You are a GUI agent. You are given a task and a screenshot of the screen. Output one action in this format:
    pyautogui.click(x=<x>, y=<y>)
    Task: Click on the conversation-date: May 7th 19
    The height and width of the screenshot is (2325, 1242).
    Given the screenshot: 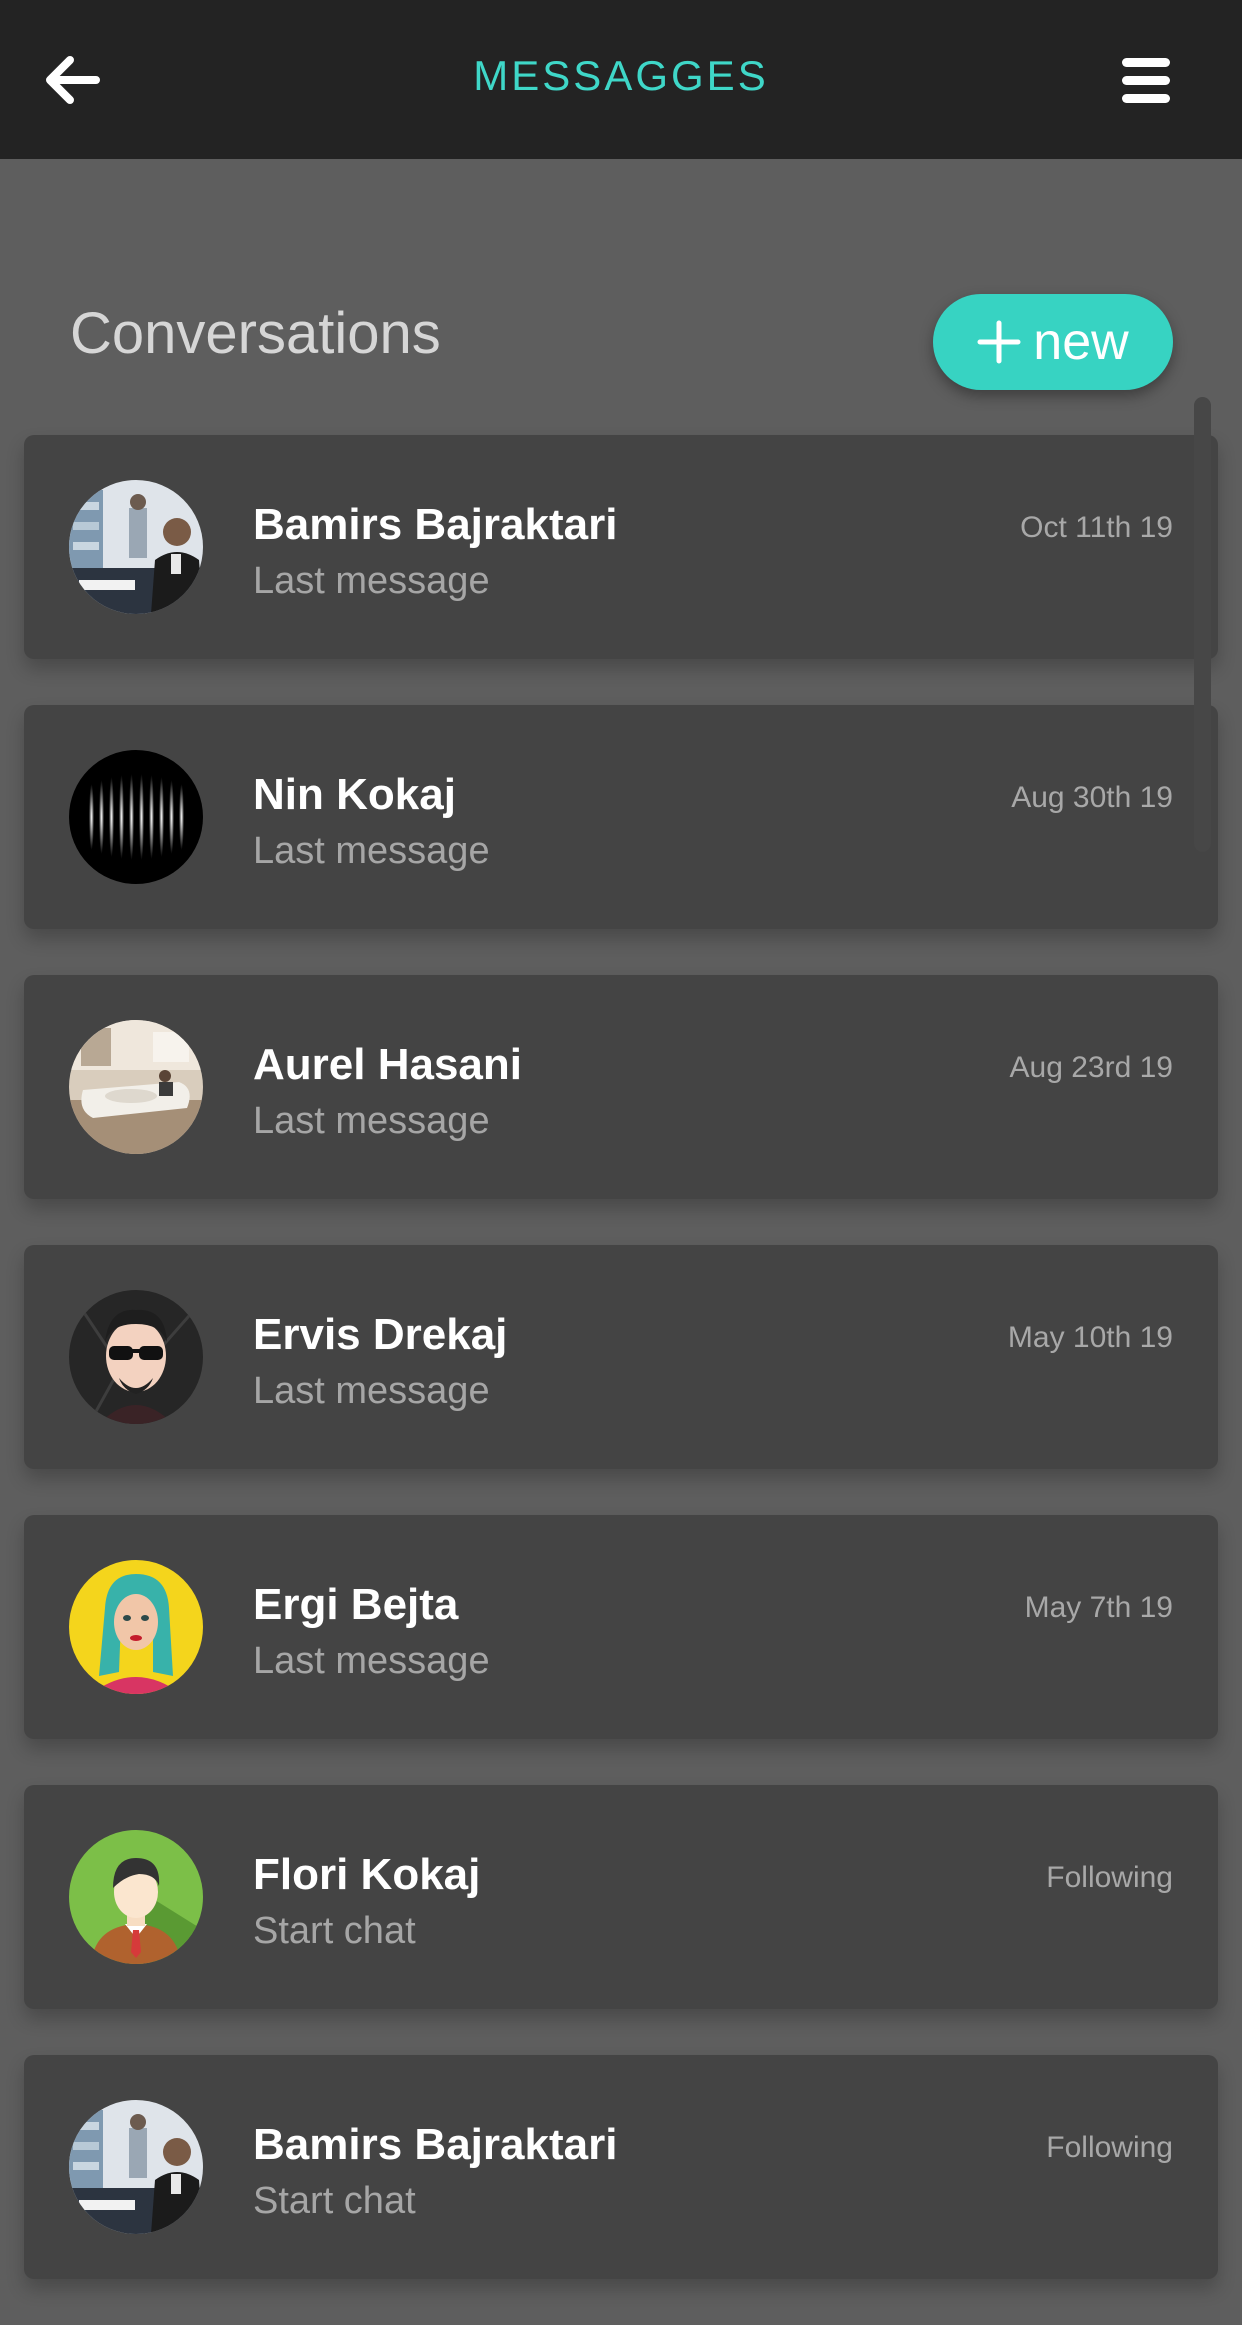 What is the action you would take?
    pyautogui.click(x=1098, y=1607)
    